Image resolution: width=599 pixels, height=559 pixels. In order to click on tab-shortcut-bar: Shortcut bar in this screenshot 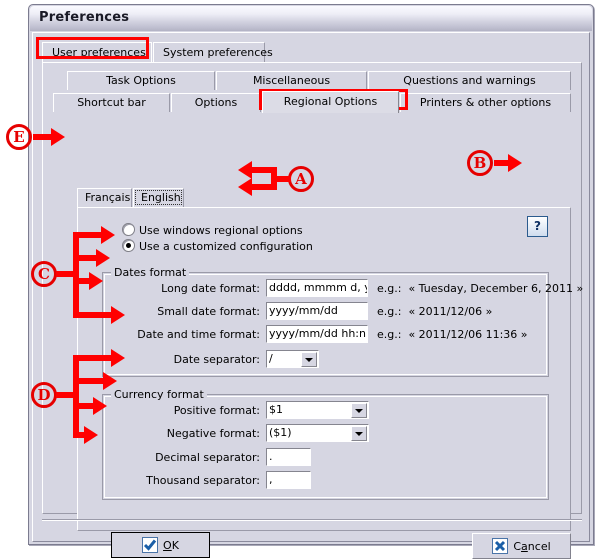, I will do `click(111, 102)`.